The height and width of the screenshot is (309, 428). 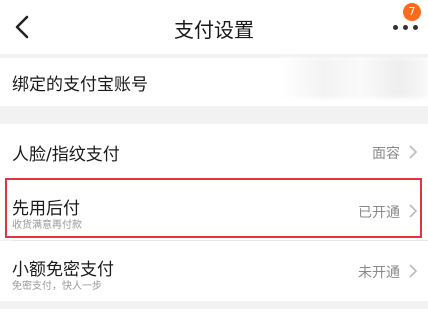 What do you see at coordinates (354, 78) in the screenshot?
I see `masked-account-value` at bounding box center [354, 78].